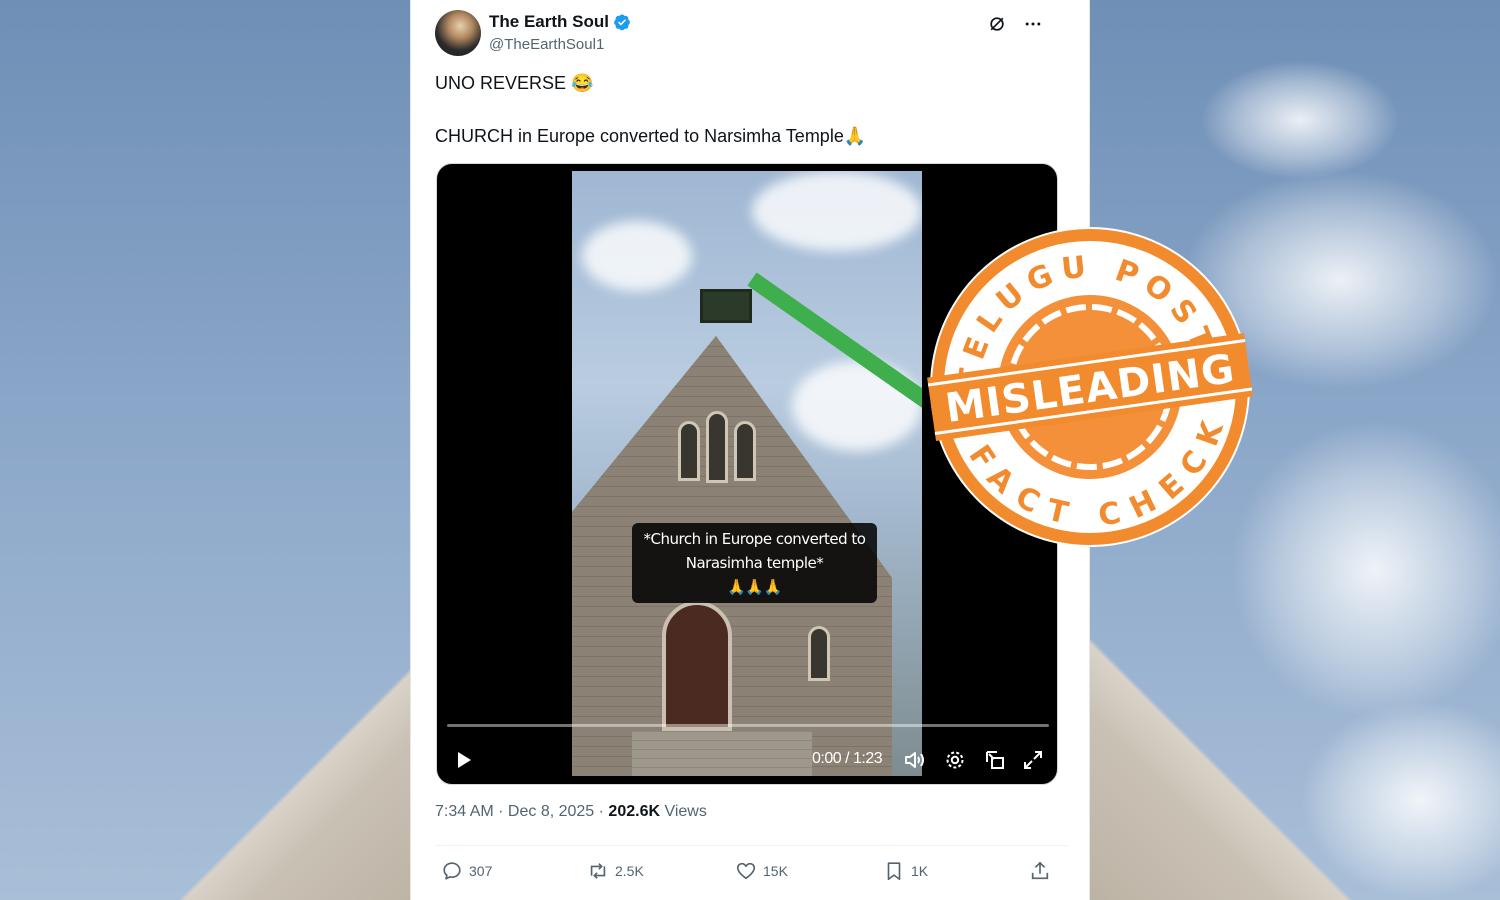  I want to click on share-icon, so click(1040, 870).